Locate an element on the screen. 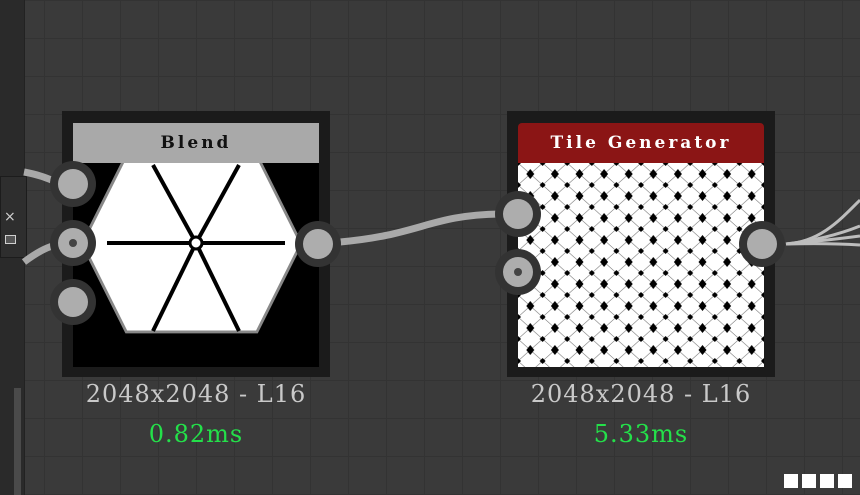 This screenshot has width=860, height=495. tile-timing-label: 5.33ms is located at coordinates (641, 434).